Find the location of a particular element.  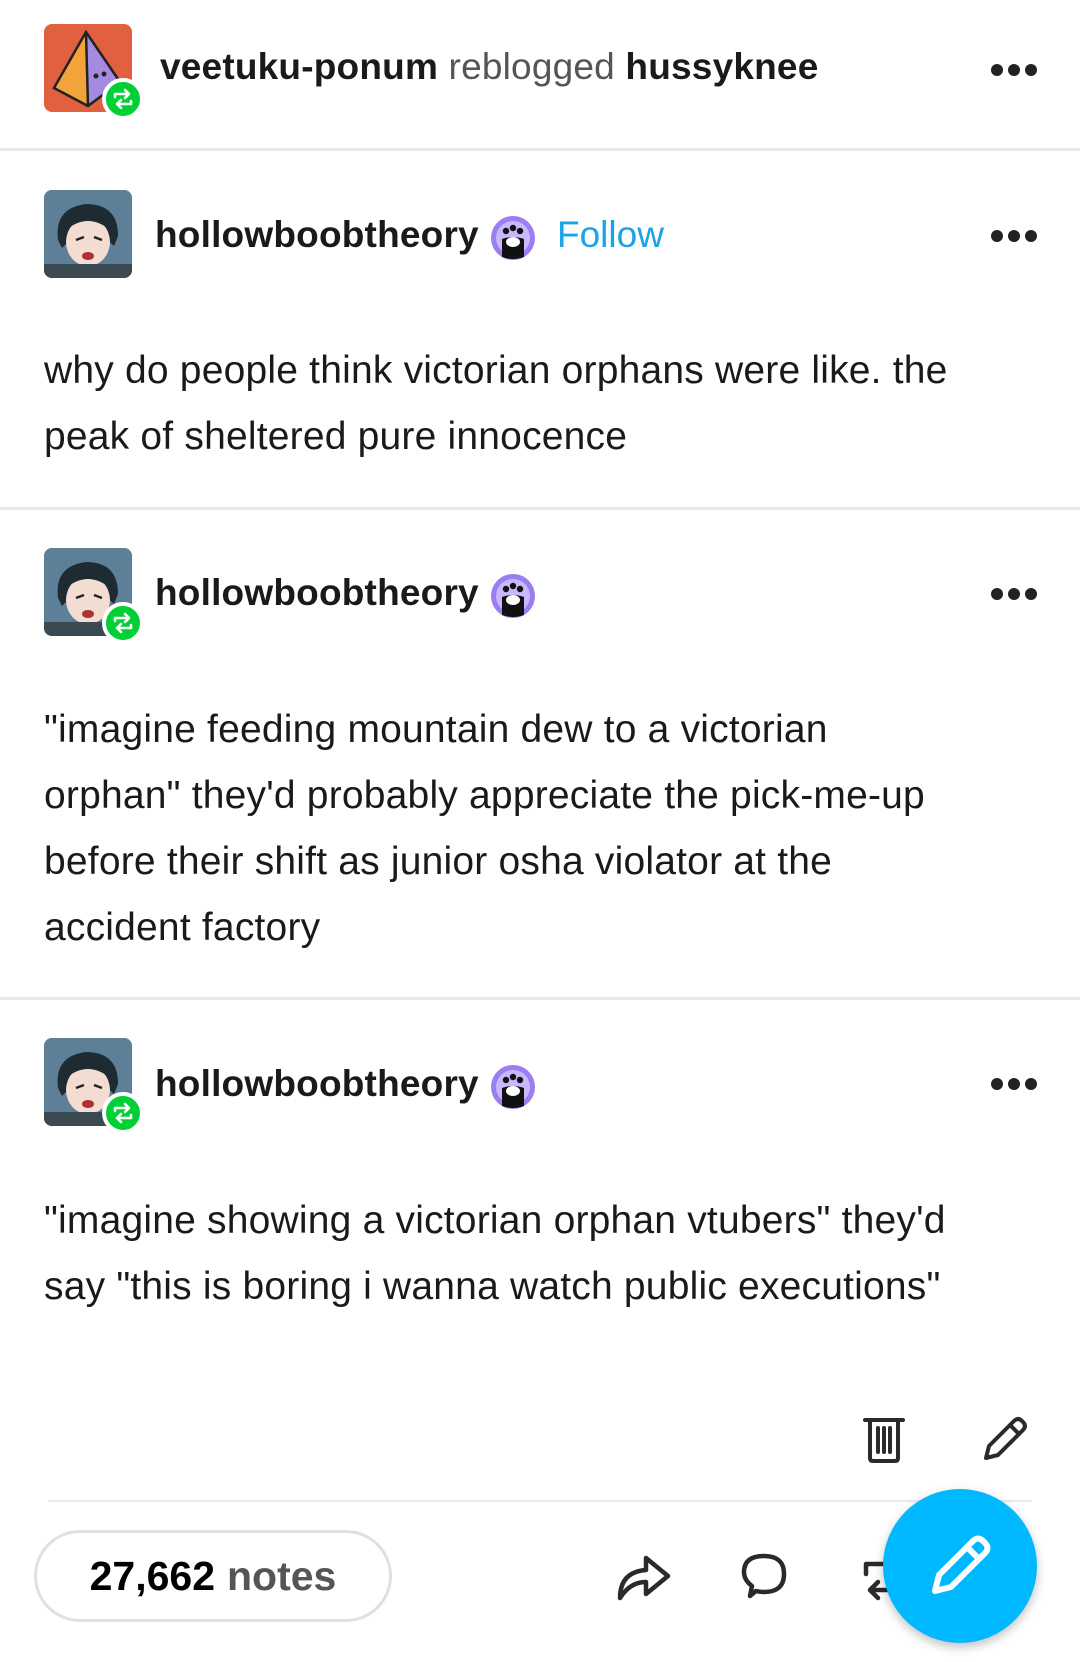

follow-button: Follow is located at coordinates (610, 235).